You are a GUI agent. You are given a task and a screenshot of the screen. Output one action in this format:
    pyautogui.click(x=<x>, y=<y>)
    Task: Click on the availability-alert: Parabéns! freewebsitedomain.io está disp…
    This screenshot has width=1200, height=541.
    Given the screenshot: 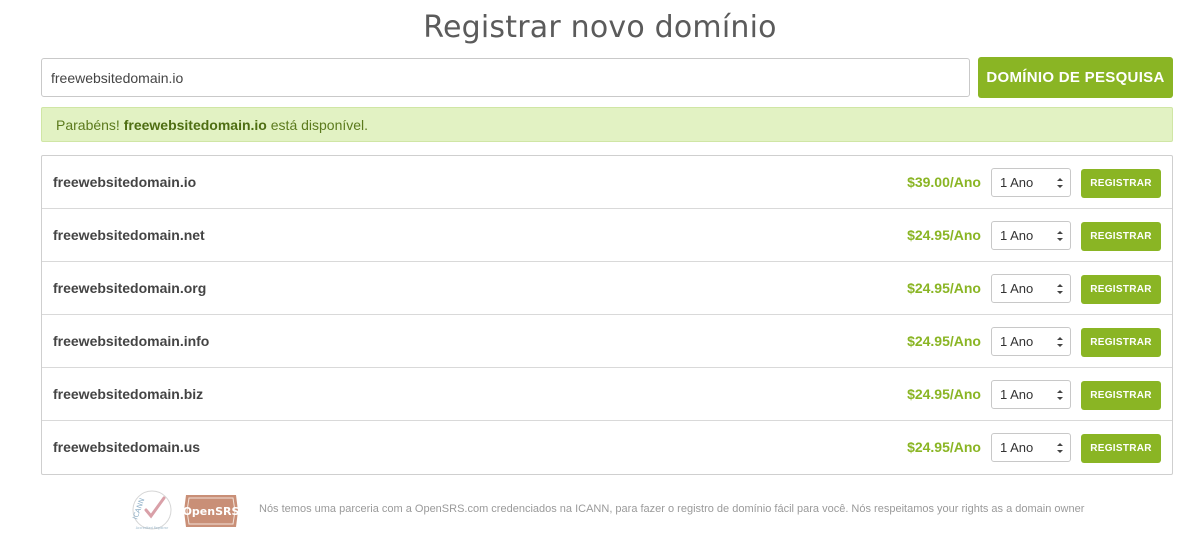 What is the action you would take?
    pyautogui.click(x=607, y=124)
    